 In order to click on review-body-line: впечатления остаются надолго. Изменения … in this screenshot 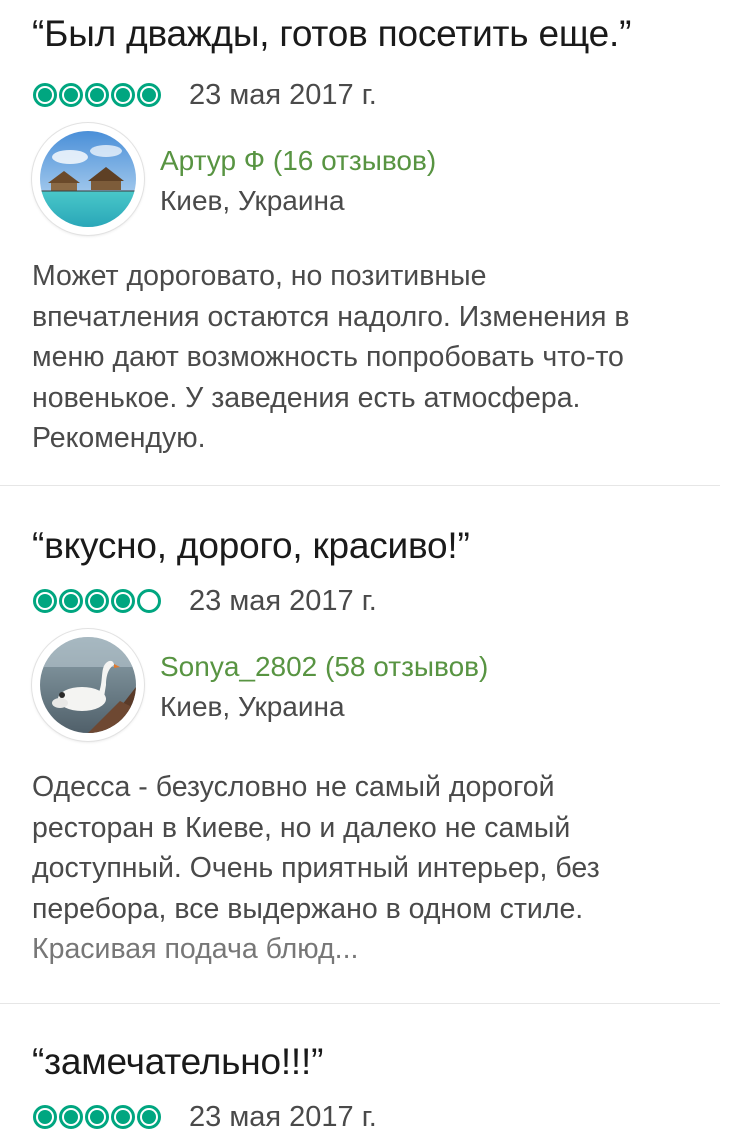, I will do `click(331, 316)`.